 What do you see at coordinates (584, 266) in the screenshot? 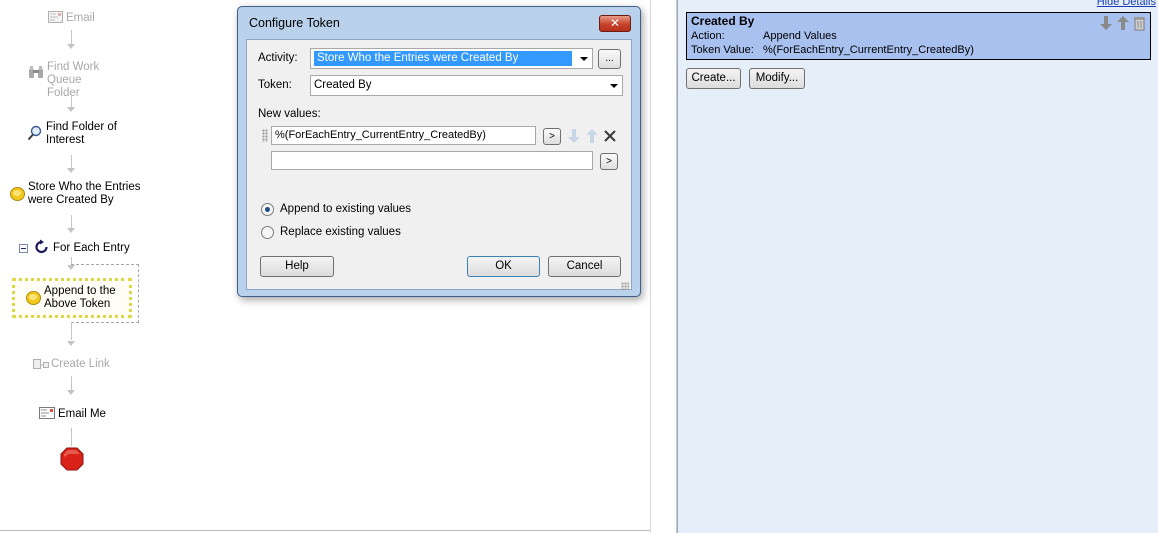
I see `cancel-button: Cancel` at bounding box center [584, 266].